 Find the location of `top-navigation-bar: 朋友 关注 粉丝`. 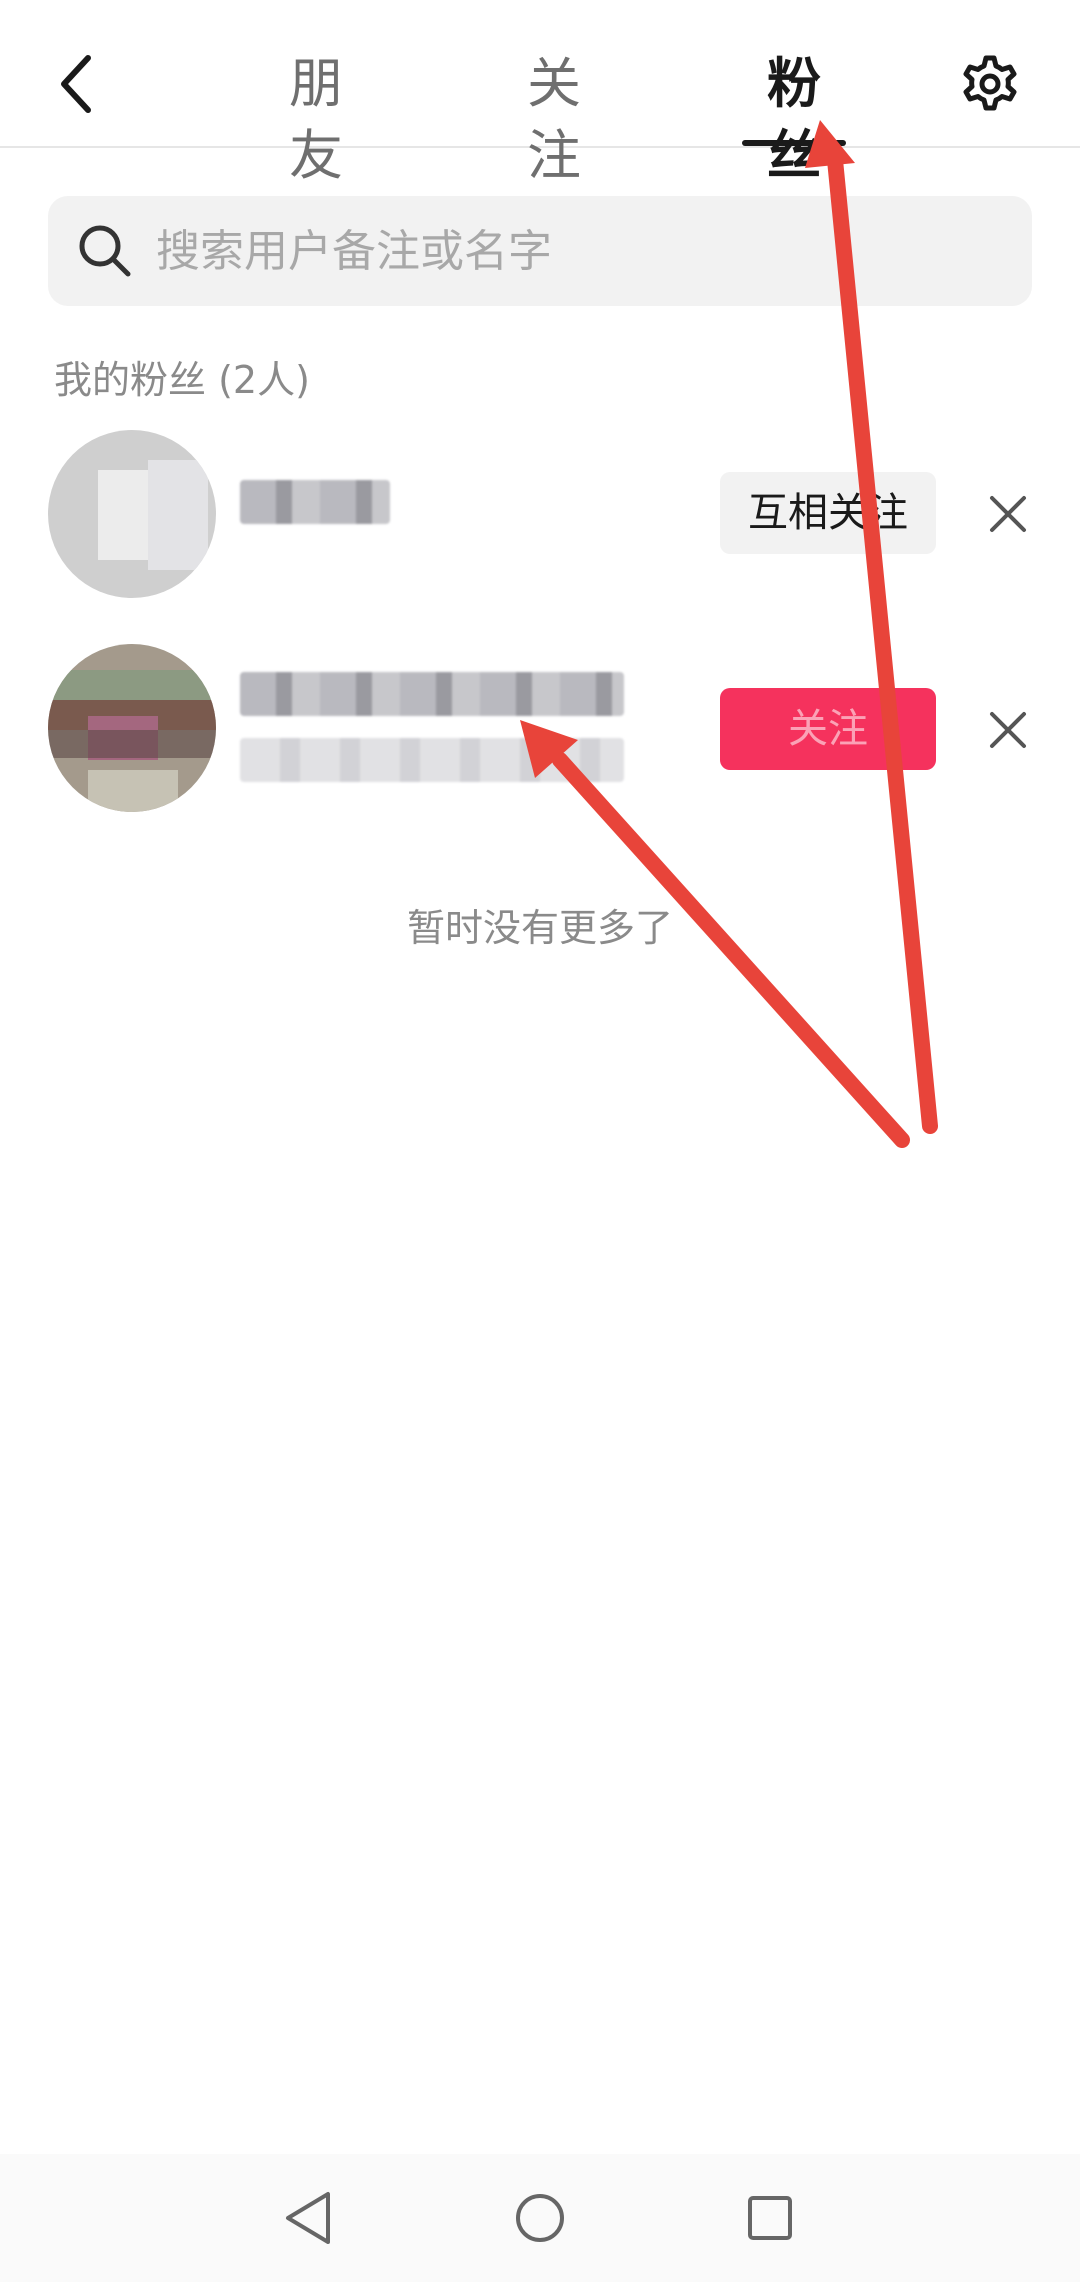

top-navigation-bar: 朋友 关注 粉丝 is located at coordinates (540, 93).